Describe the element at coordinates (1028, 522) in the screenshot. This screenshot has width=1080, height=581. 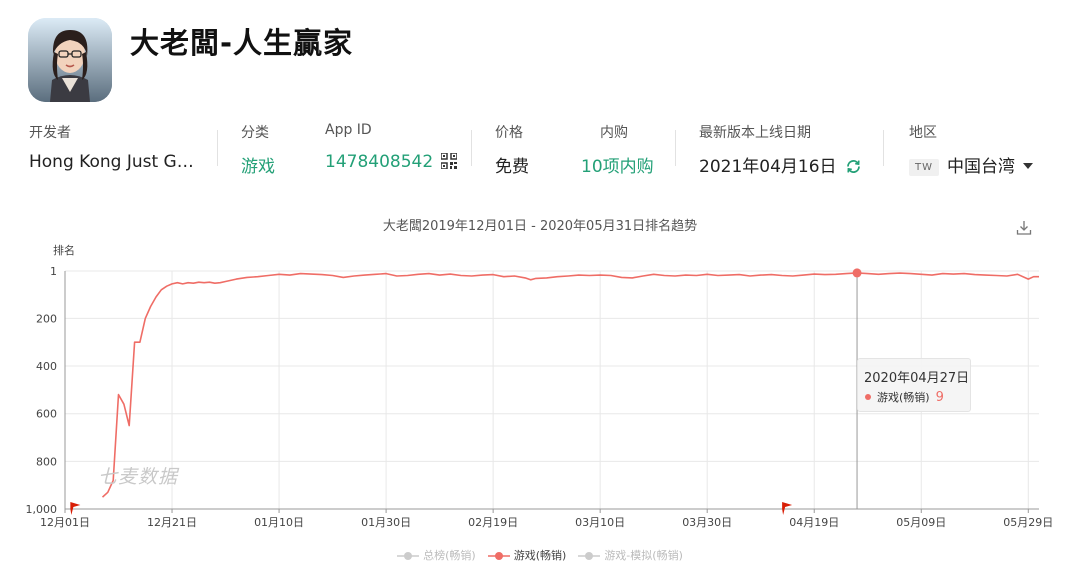
I see `x-tick-label: 05月29日` at that location.